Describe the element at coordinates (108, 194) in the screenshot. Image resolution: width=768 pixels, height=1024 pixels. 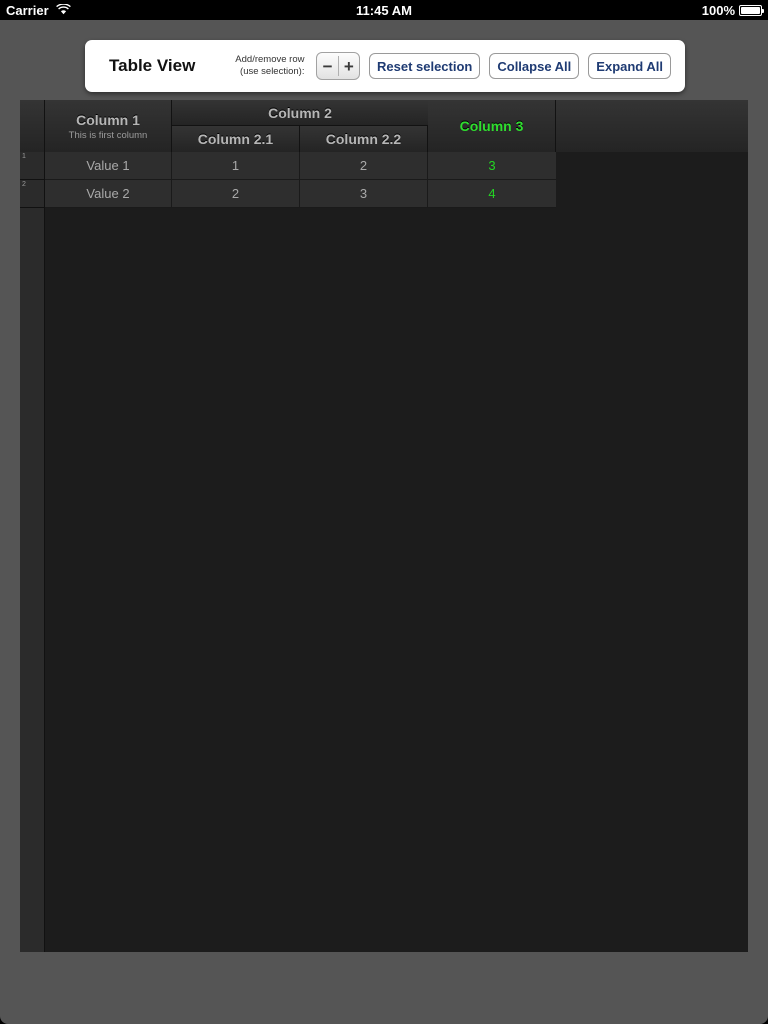
I see `cell-column-1: Value 2` at that location.